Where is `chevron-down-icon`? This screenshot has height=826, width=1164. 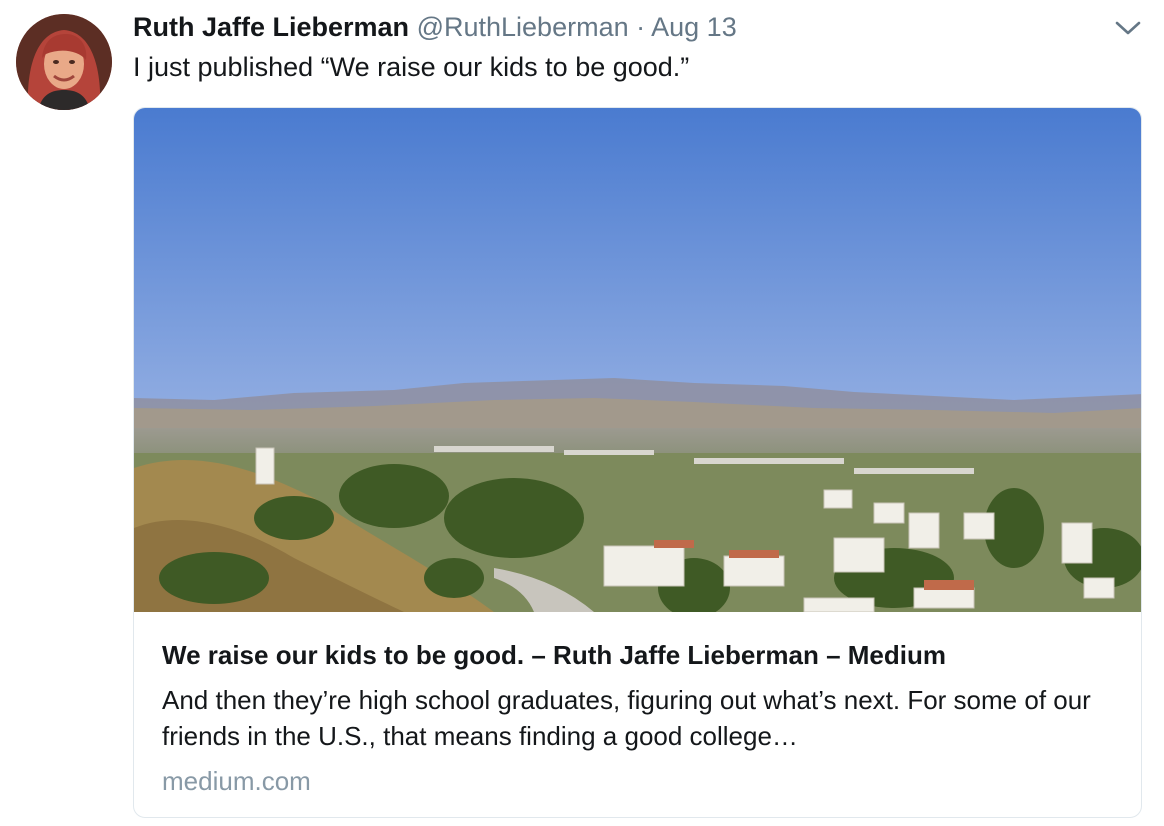 chevron-down-icon is located at coordinates (1128, 28).